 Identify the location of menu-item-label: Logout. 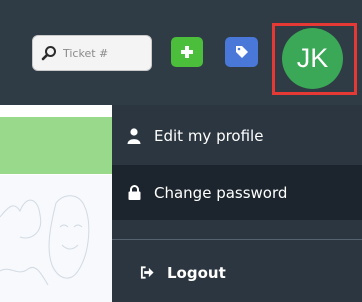
(196, 272).